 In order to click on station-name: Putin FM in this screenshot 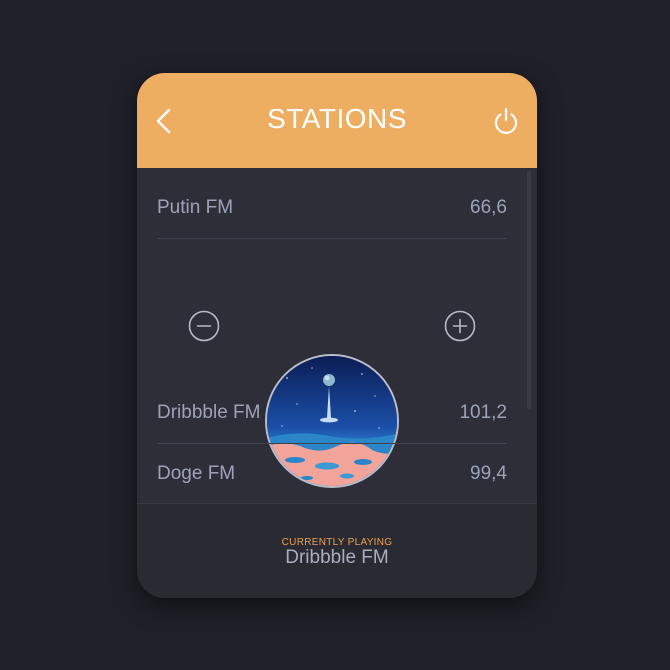, I will do `click(195, 207)`.